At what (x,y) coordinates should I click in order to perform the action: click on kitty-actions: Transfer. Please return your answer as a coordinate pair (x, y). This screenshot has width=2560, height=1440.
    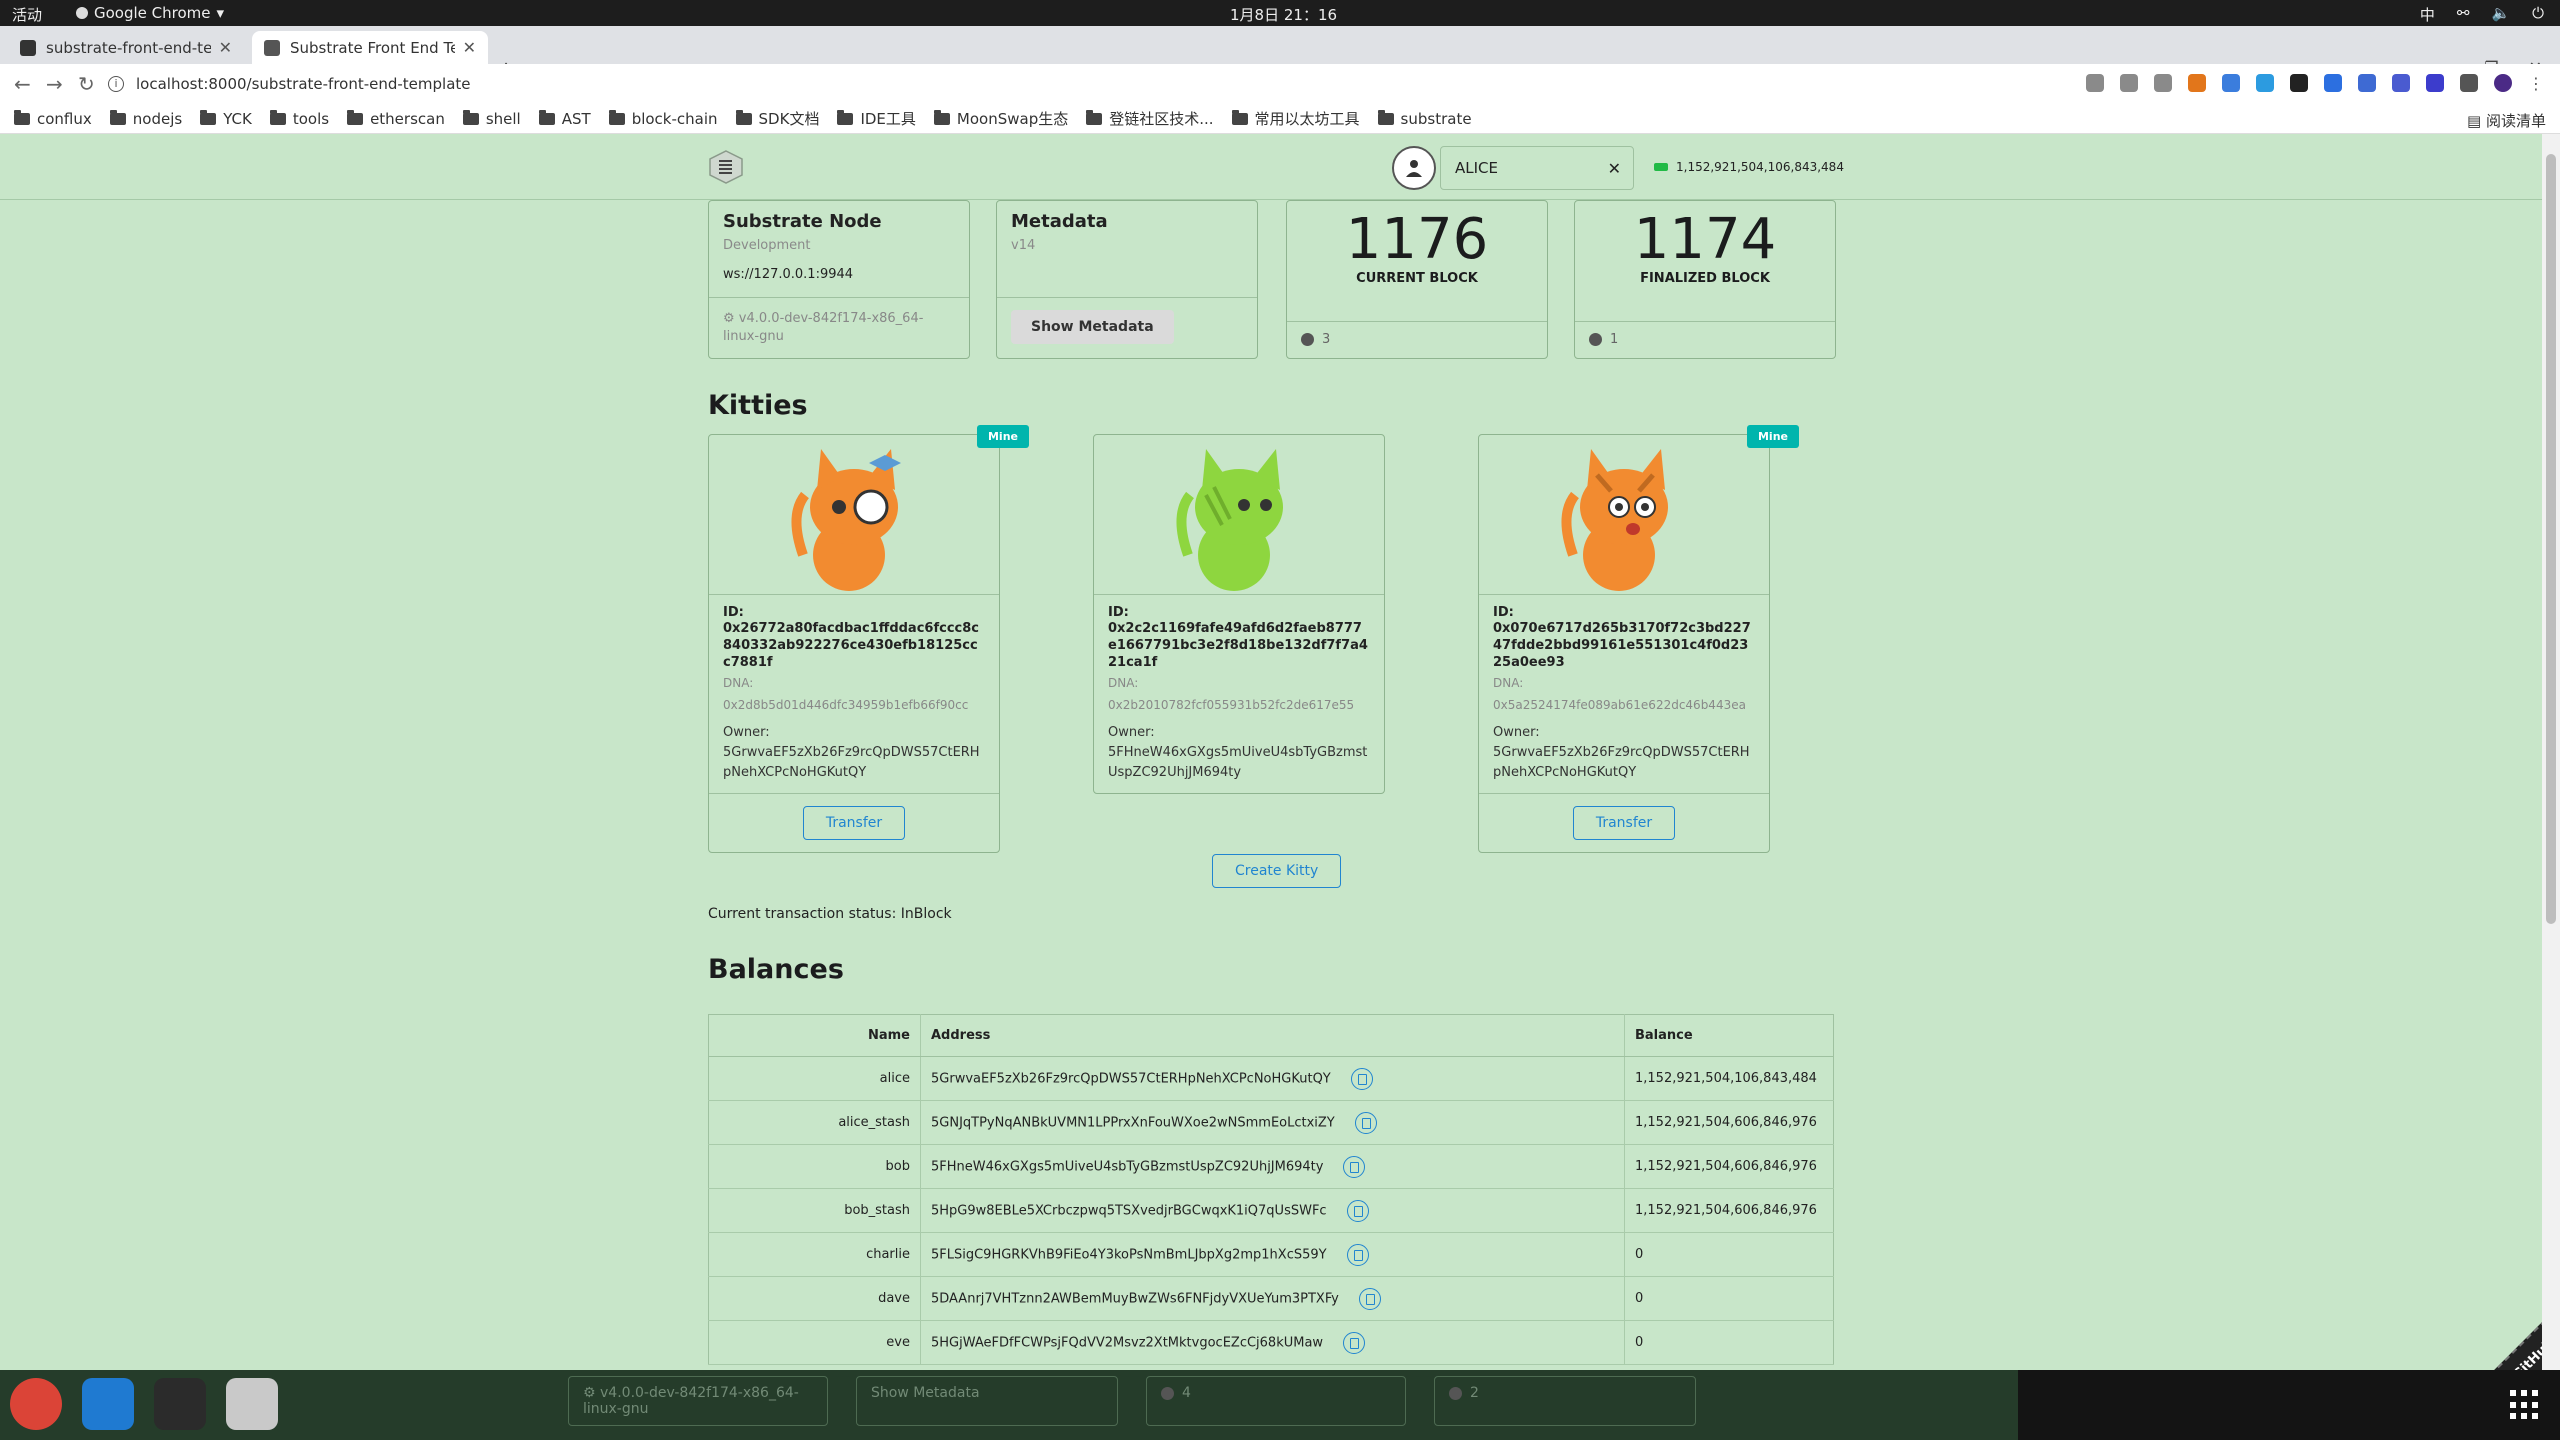
    Looking at the image, I should click on (854, 822).